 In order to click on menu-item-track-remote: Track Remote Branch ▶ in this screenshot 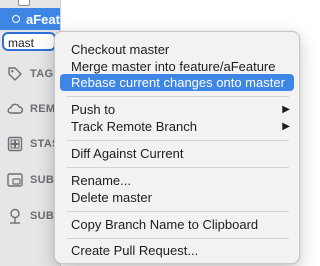, I will do `click(177, 126)`.